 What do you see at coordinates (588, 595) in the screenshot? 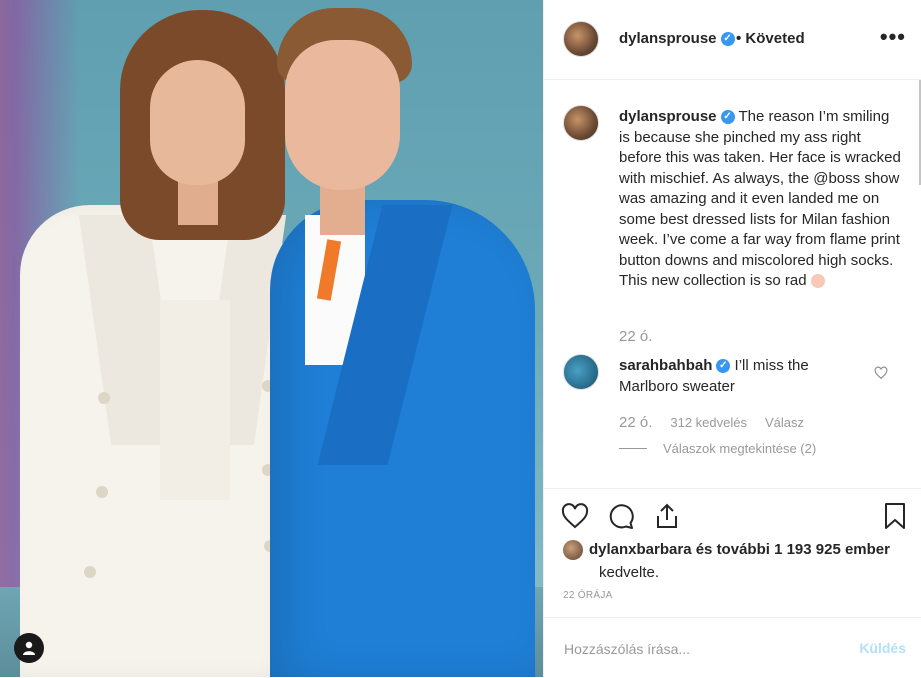
I see `post-timestamp: 22 ÓRÁJA` at bounding box center [588, 595].